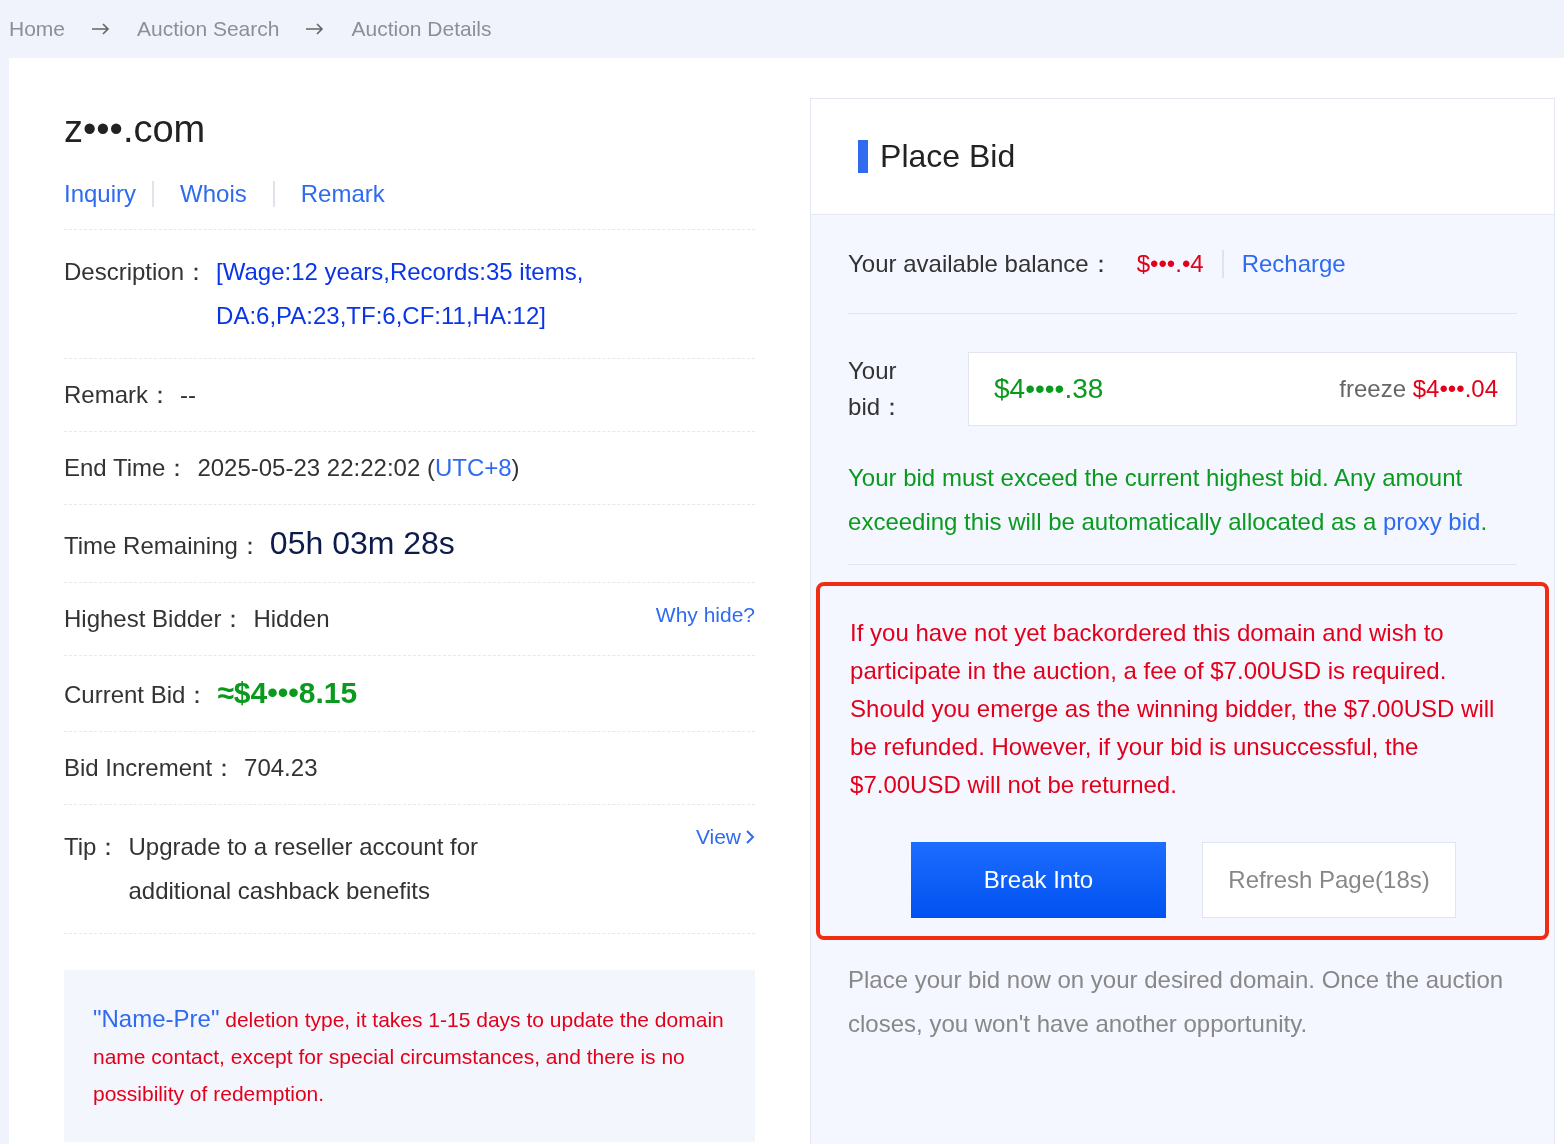  What do you see at coordinates (108, 194) in the screenshot?
I see `action-link: Inquiry` at bounding box center [108, 194].